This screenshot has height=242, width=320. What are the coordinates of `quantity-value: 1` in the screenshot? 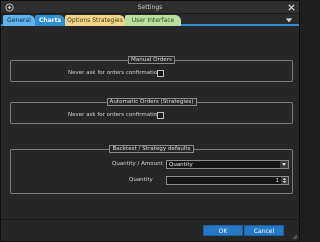 It's located at (277, 181).